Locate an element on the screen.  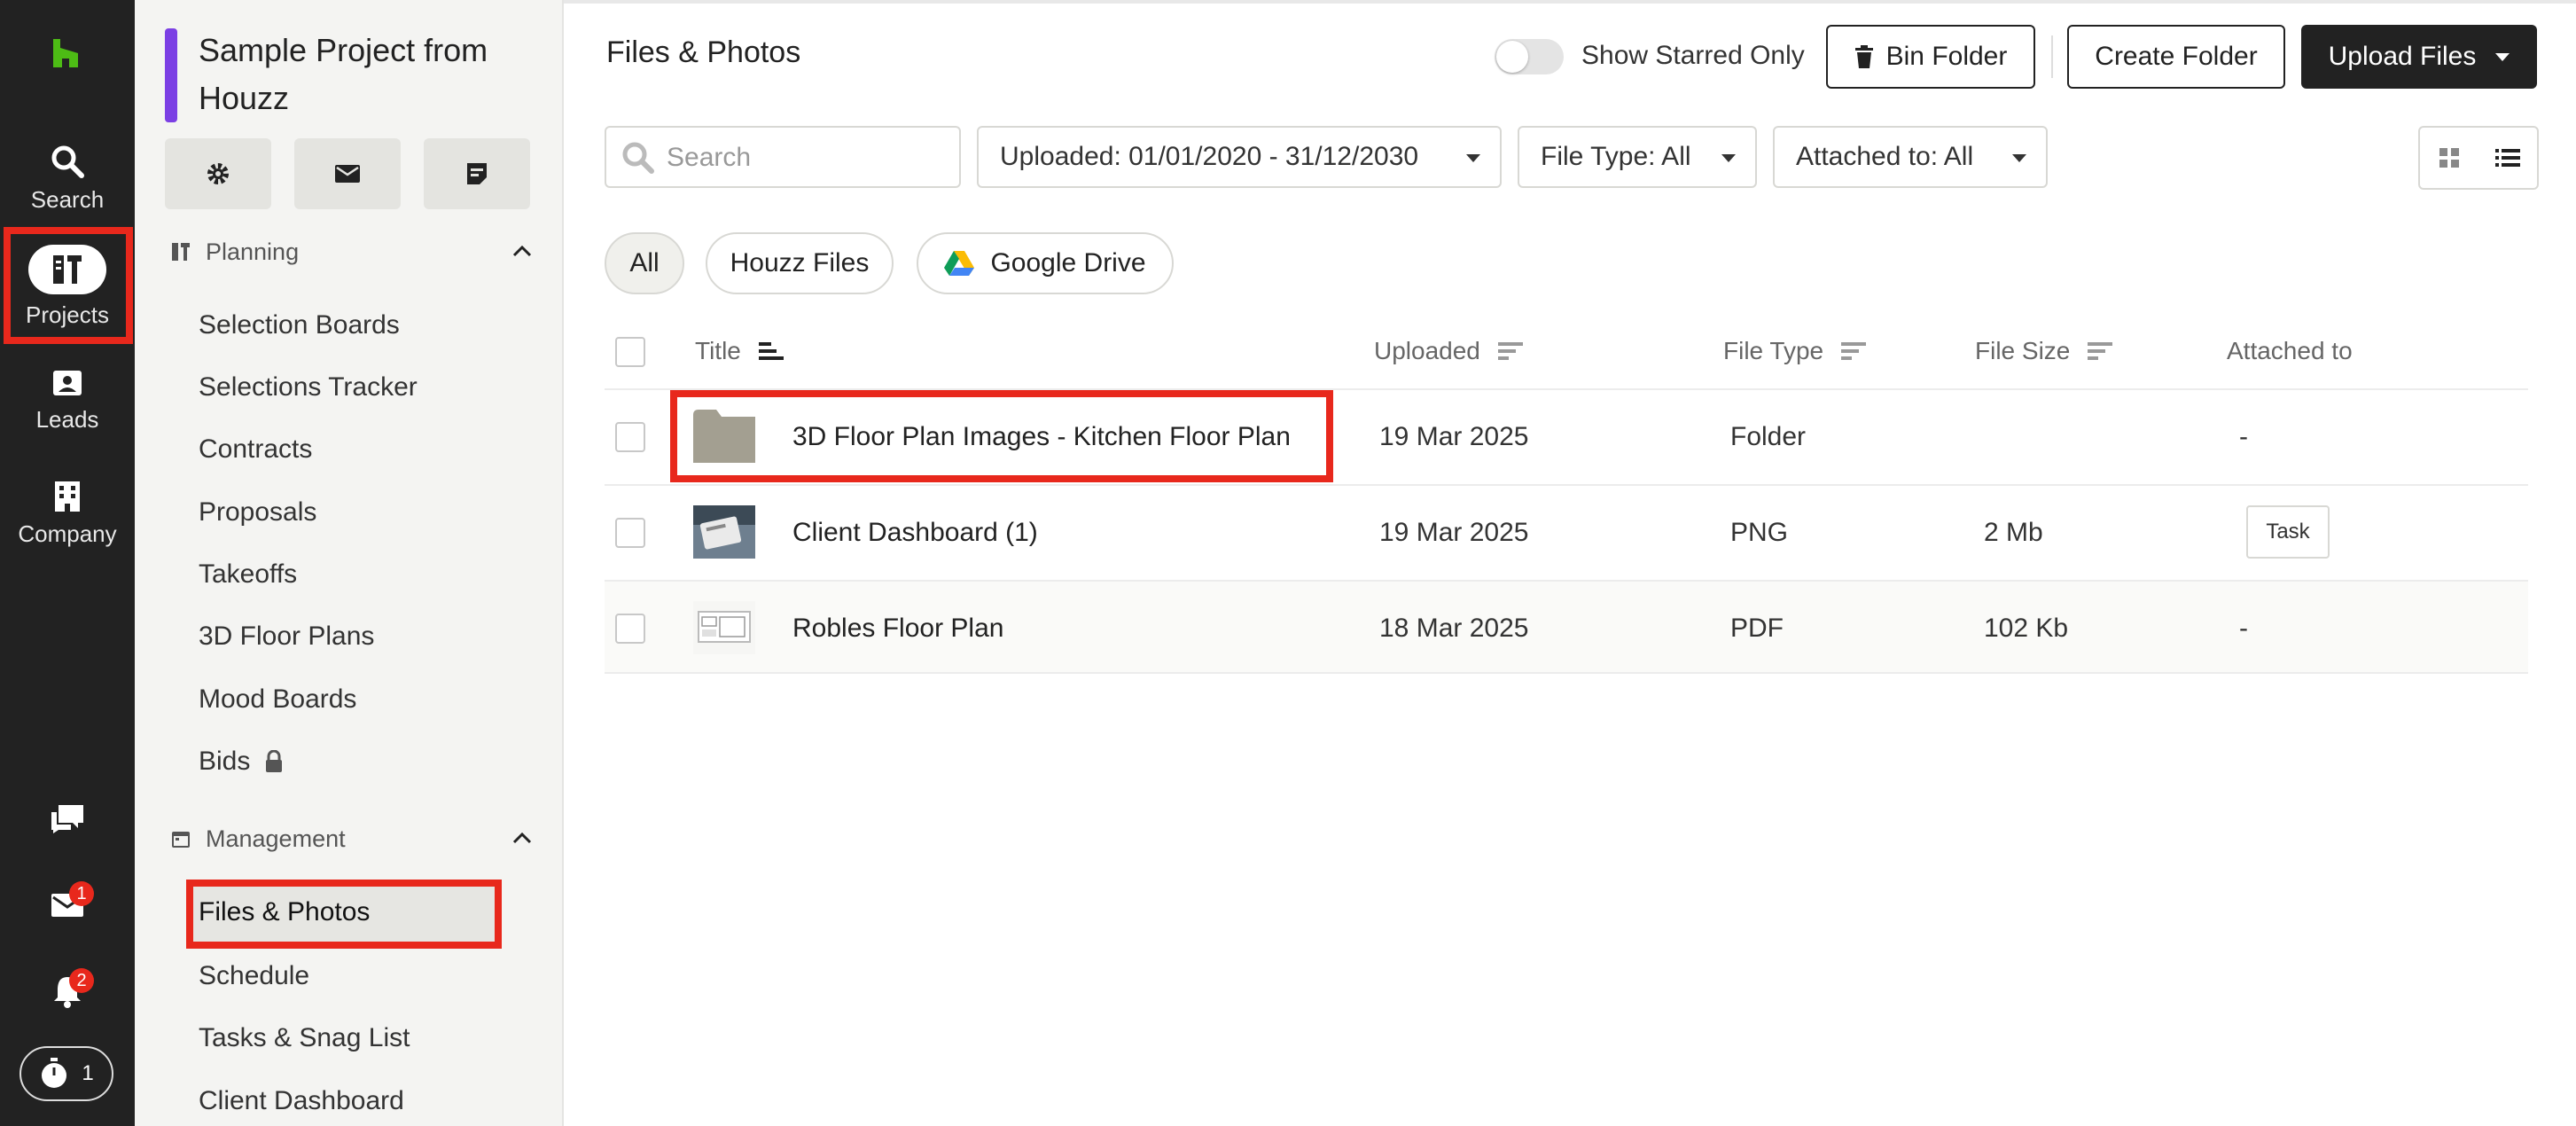
column-file-size-label: File Size is located at coordinates (2023, 351).